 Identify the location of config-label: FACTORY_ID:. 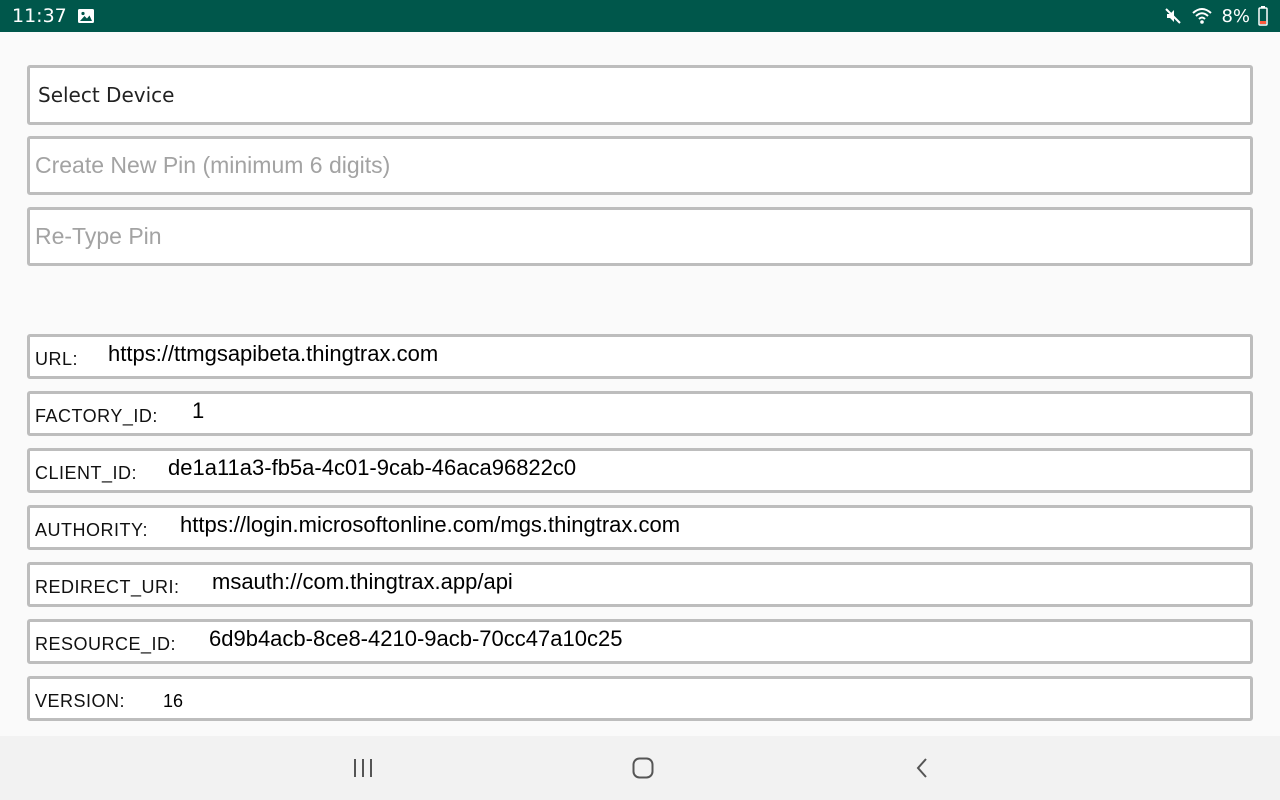
(96, 416).